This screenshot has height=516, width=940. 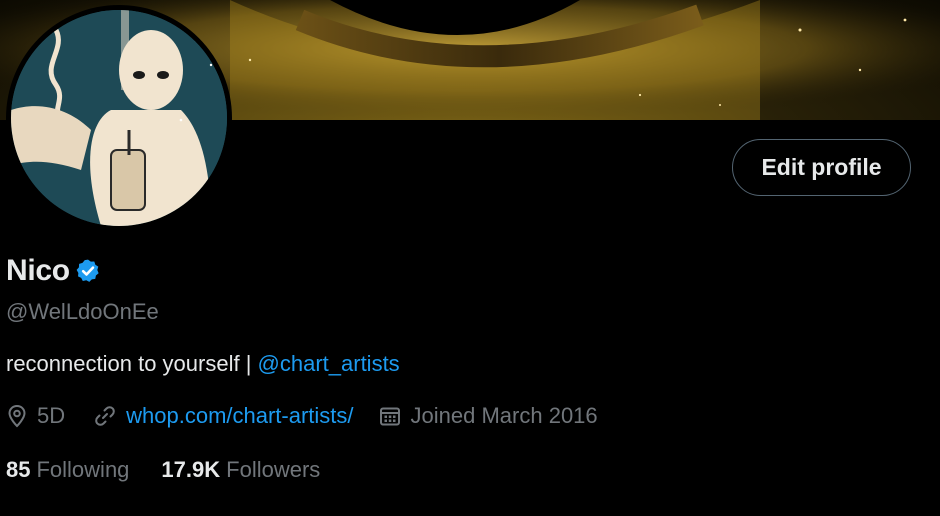 I want to click on location-pin-icon, so click(x=17, y=416).